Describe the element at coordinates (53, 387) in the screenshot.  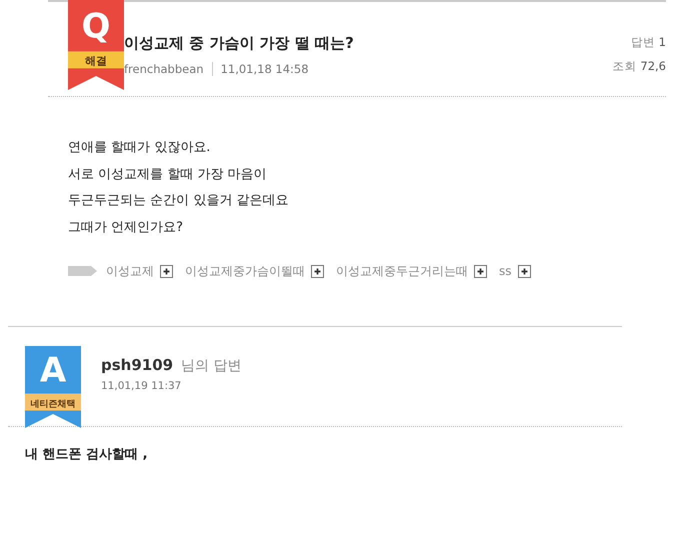
I see `answer-chosen-icon: A 네티즌채택` at that location.